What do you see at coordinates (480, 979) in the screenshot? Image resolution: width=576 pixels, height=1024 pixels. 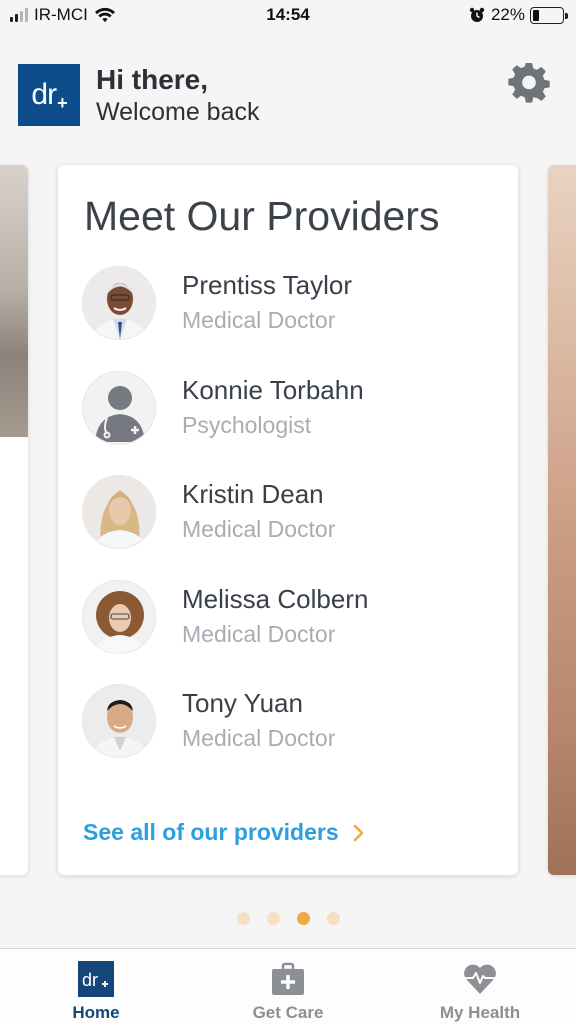 I see `heart-pulse-icon` at bounding box center [480, 979].